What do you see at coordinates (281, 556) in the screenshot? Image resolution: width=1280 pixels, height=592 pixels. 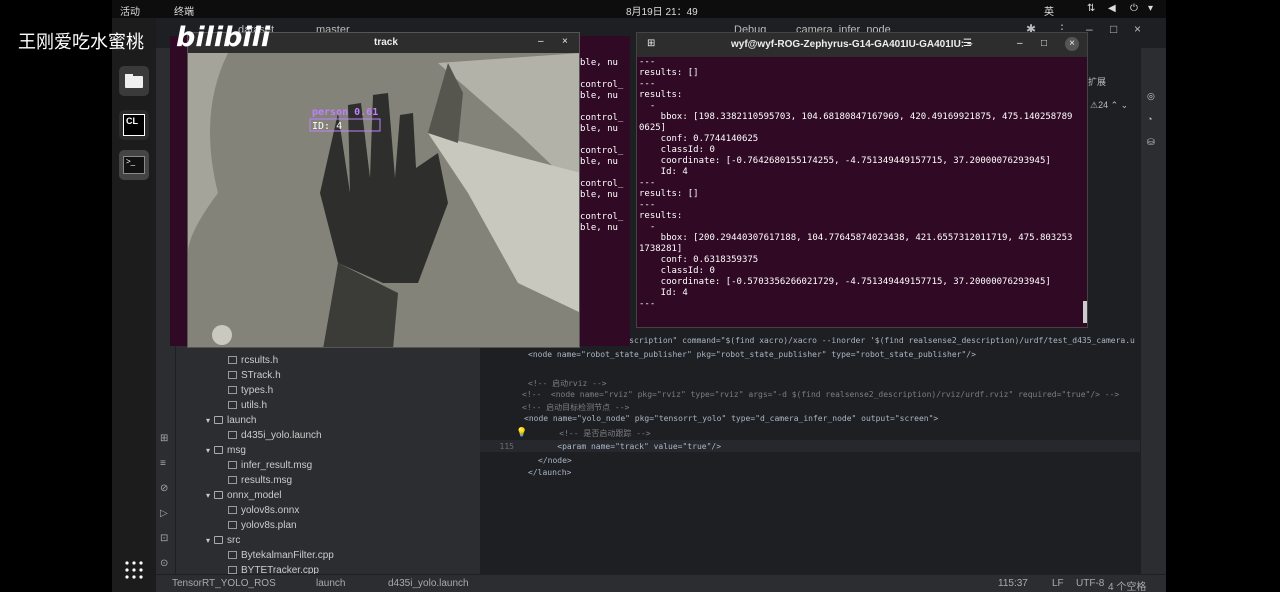 I see `tree-file: BytekalmanFilter.cpp` at bounding box center [281, 556].